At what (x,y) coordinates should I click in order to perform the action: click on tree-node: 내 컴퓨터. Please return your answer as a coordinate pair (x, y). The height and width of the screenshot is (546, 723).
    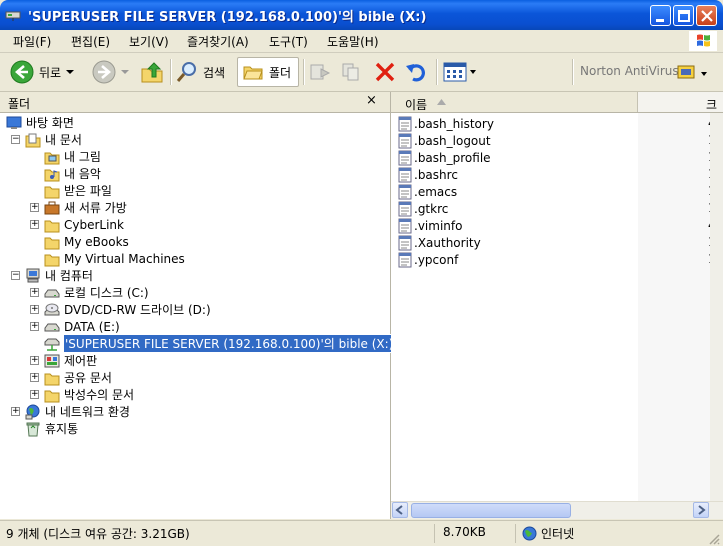
    Looking at the image, I should click on (59, 275).